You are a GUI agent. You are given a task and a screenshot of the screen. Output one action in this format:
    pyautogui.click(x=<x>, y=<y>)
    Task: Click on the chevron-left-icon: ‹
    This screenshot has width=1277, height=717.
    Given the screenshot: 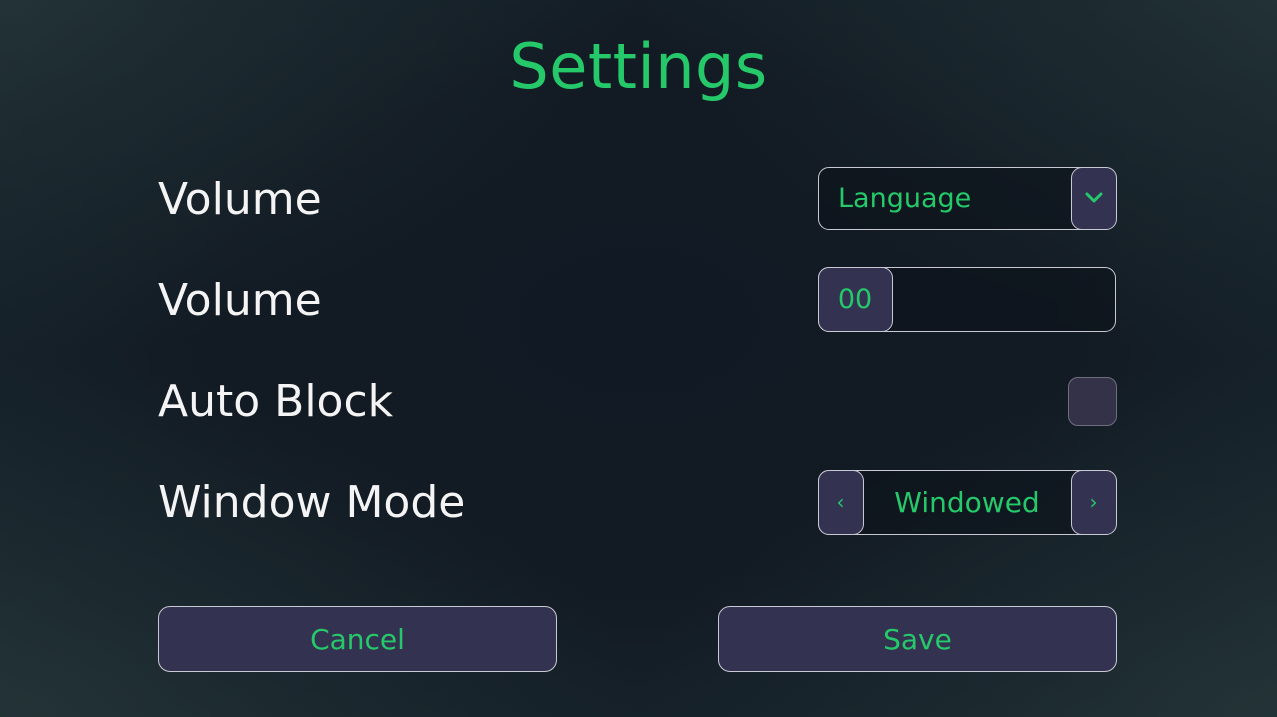 What is the action you would take?
    pyautogui.click(x=840, y=502)
    